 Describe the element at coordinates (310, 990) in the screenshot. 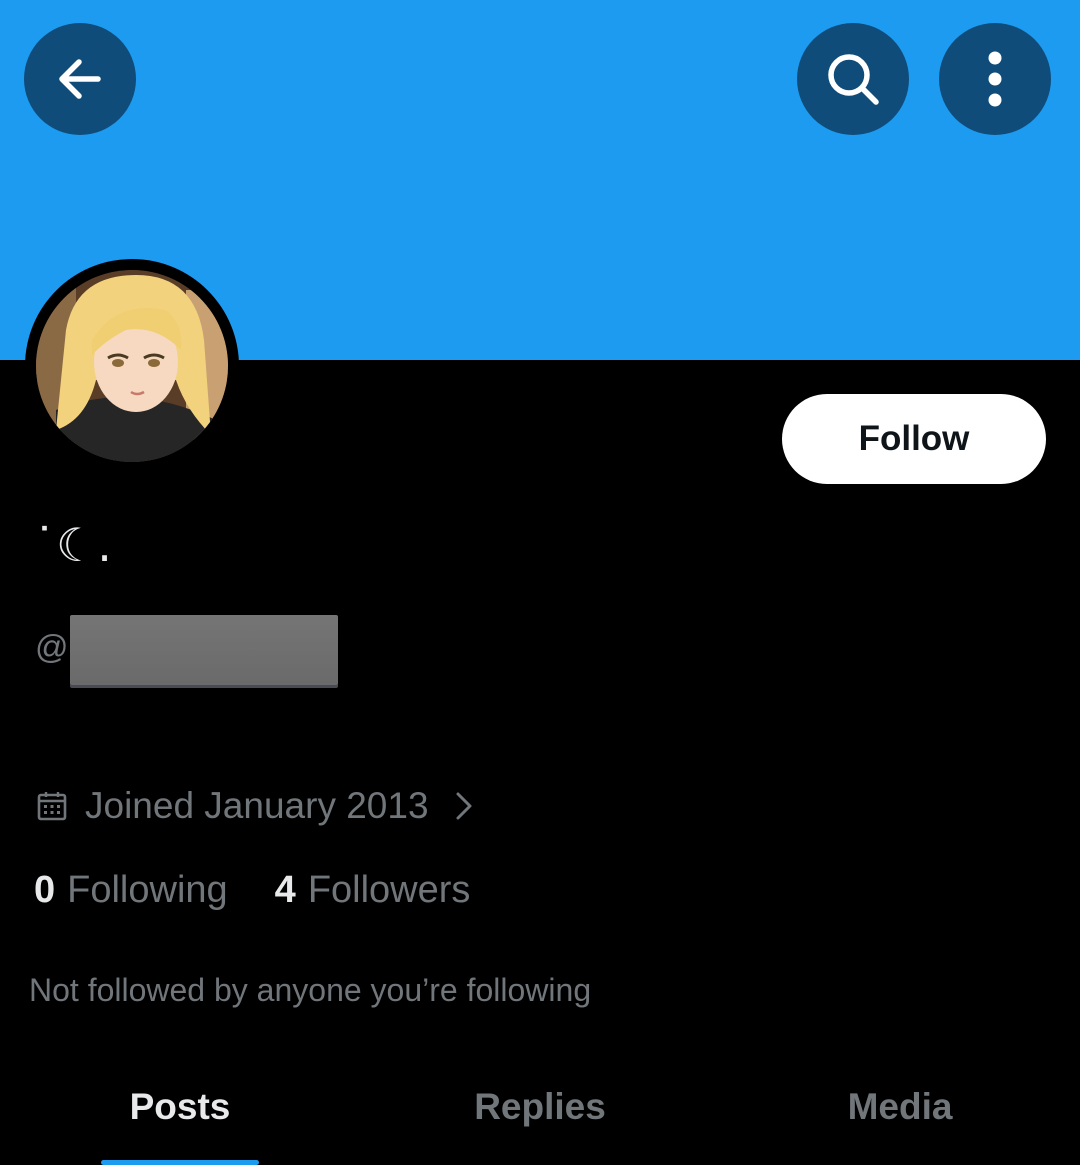

I see `followed-by-text: Not followed by anyone you’re following` at that location.